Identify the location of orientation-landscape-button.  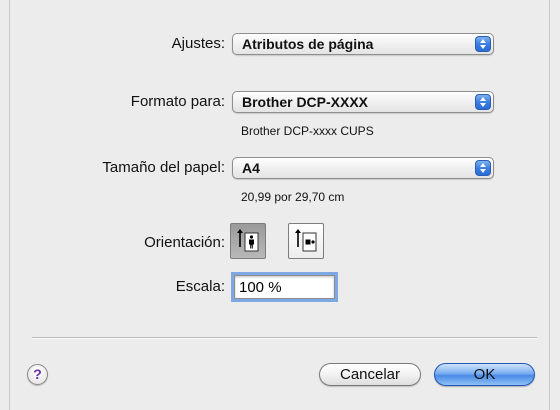
(306, 241).